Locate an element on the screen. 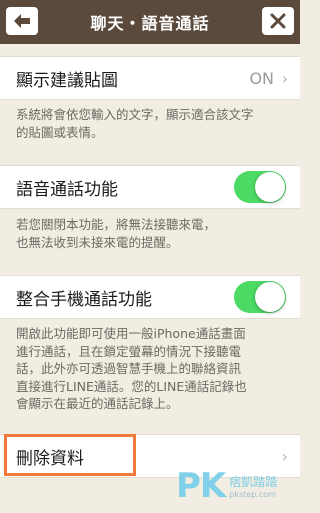 The height and width of the screenshot is (513, 320). description-line: 也無法收到未接來電的提醒。 is located at coordinates (97, 242).